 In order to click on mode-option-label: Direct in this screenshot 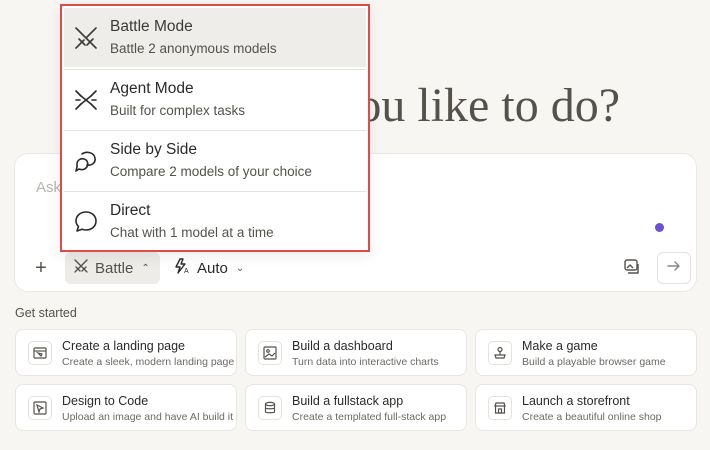, I will do `click(130, 210)`.